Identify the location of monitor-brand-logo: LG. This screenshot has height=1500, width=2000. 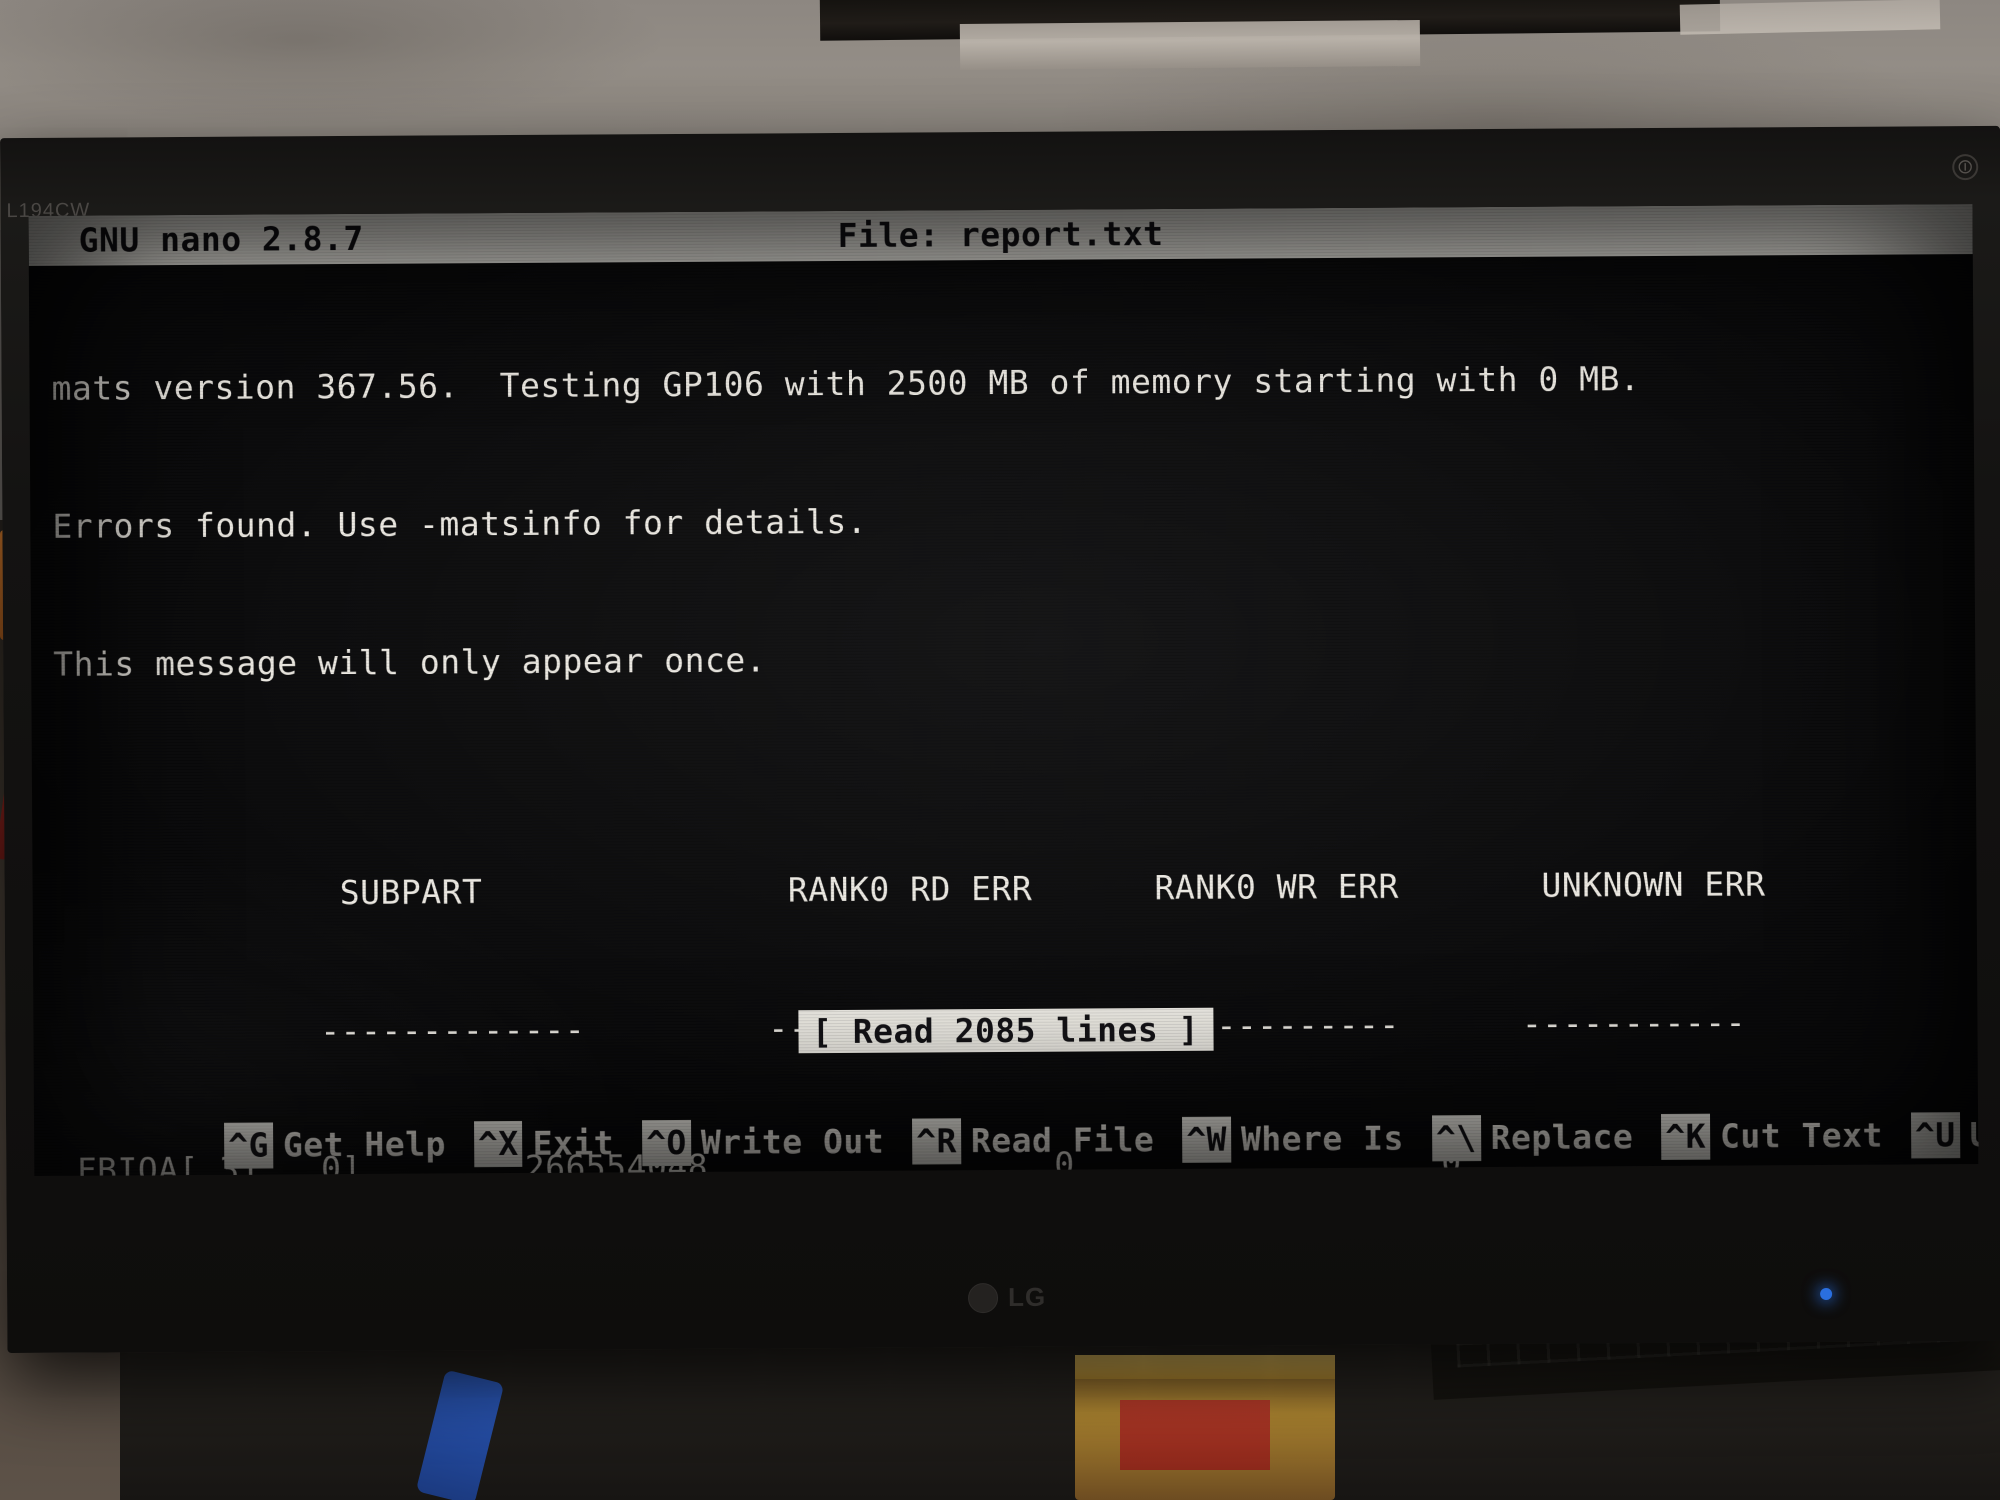
(1007, 1297).